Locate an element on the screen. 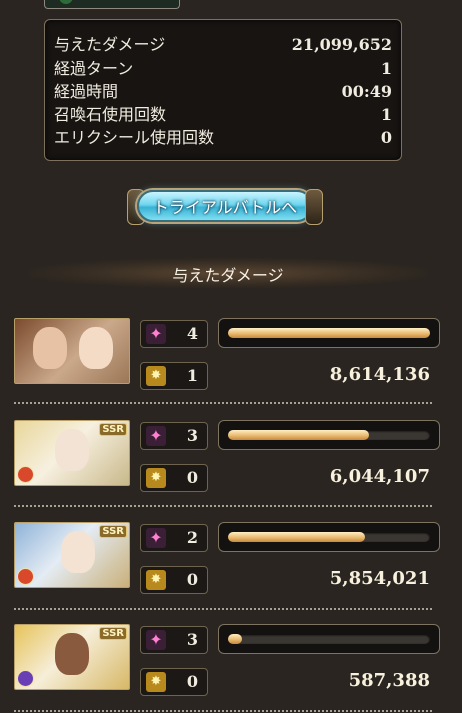 The image size is (462, 713). character-entry-4: SSR ✦ 3 ✸ 0 587,388 is located at coordinates (230, 660).